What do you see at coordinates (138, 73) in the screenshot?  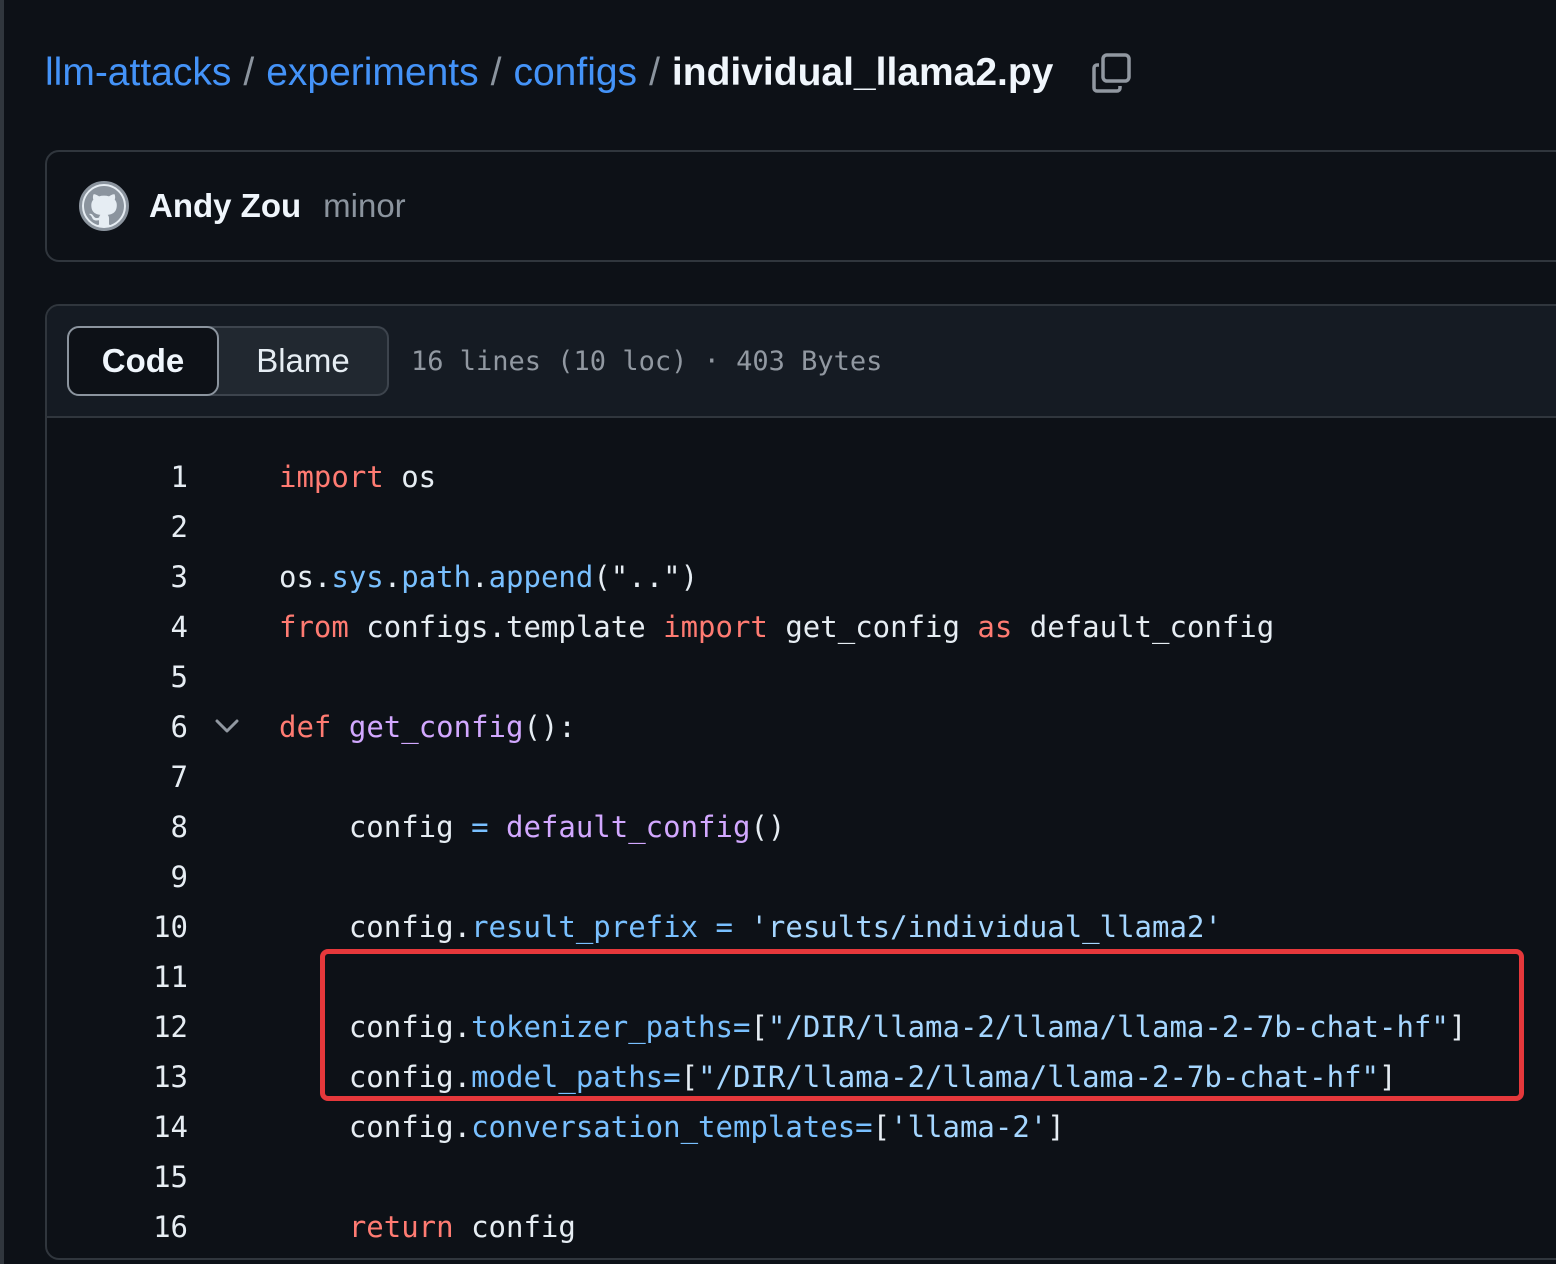 I see `breadcrumb-repo-link: llm-attacks` at bounding box center [138, 73].